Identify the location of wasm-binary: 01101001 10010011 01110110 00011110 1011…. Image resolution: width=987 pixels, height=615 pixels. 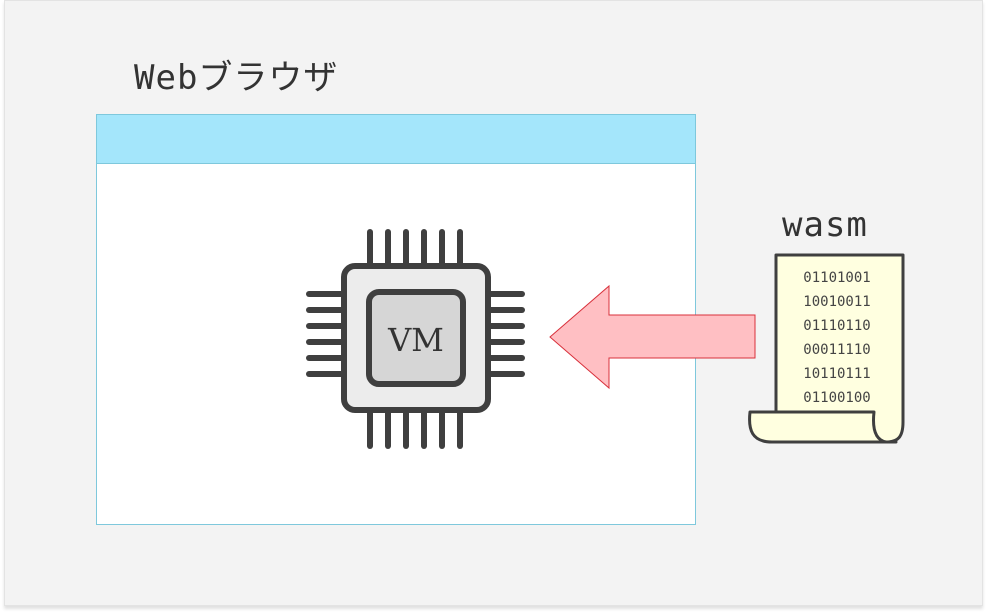
(837, 338).